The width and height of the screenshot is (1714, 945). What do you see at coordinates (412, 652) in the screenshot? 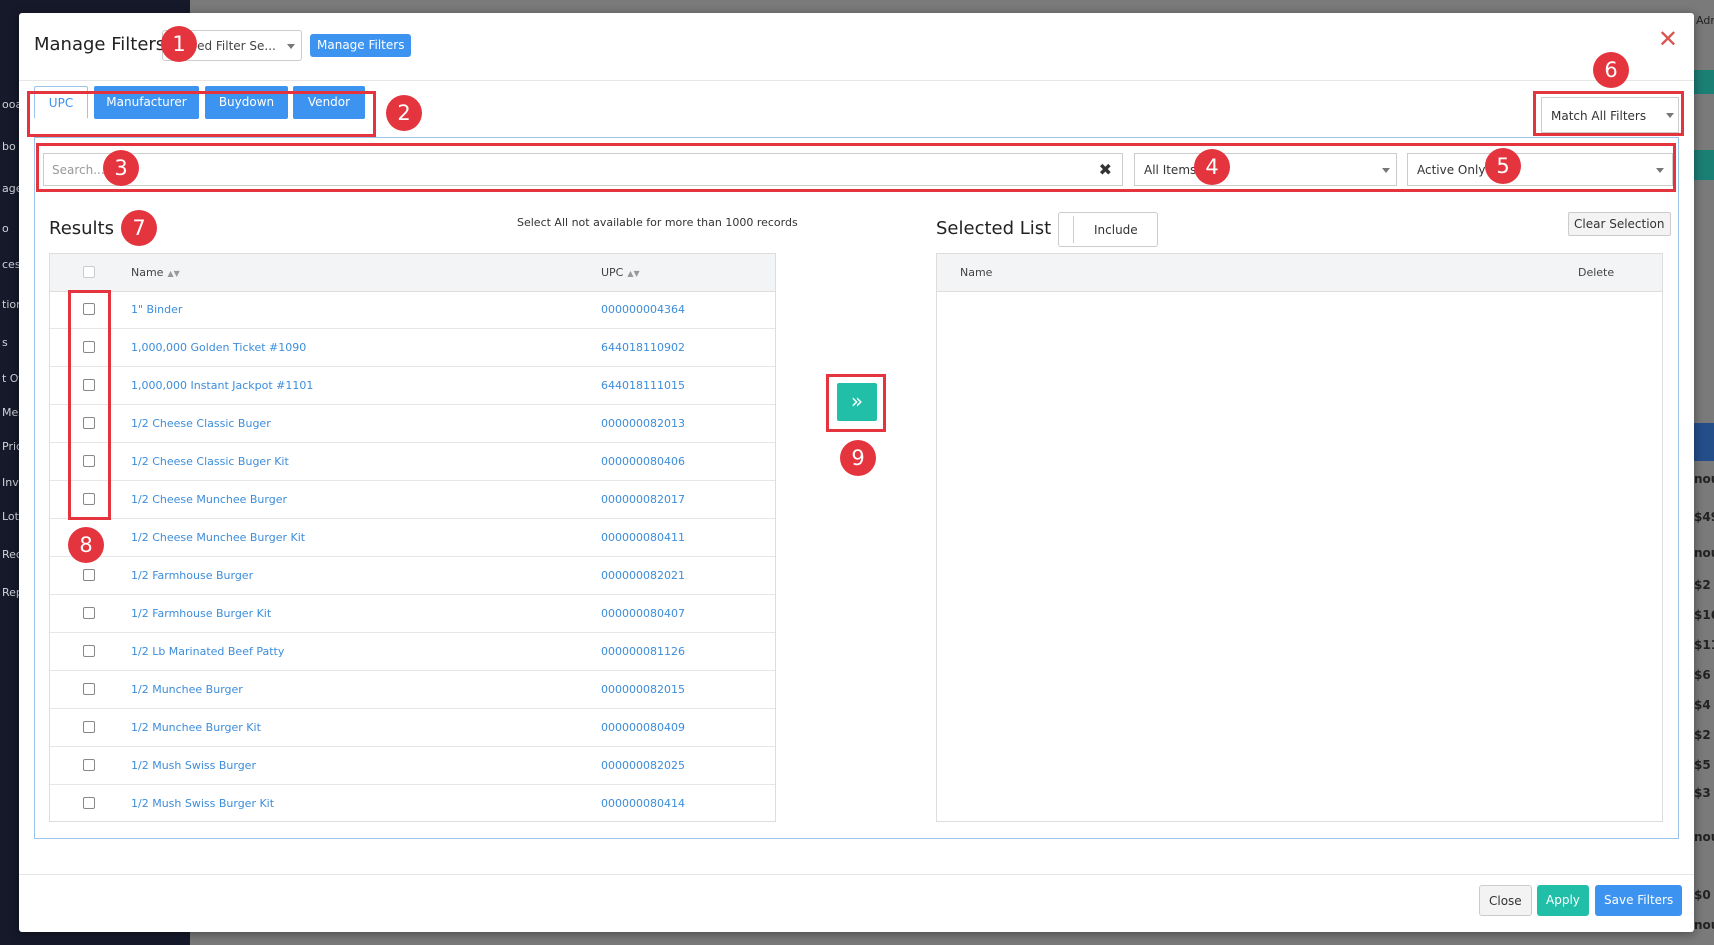
I see `table-row: 1/2 Lb Marinated Beef Patty 000000081126` at bounding box center [412, 652].